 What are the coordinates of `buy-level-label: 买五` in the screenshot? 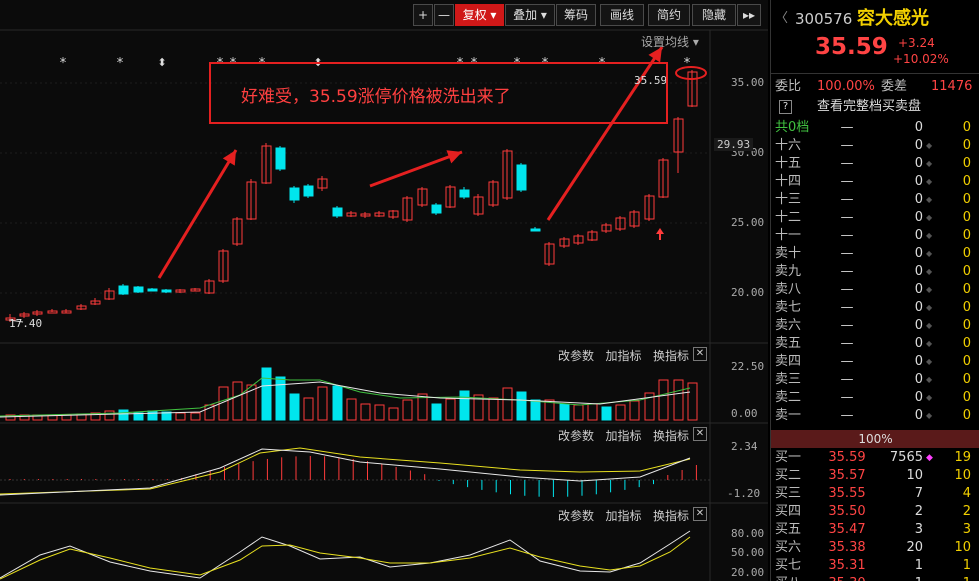 It's located at (788, 529).